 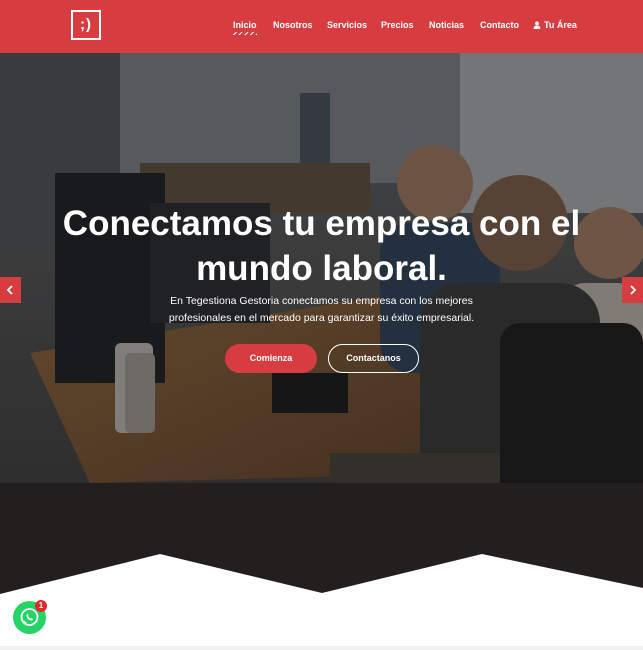 What do you see at coordinates (86, 25) in the screenshot?
I see `logo: ;)` at bounding box center [86, 25].